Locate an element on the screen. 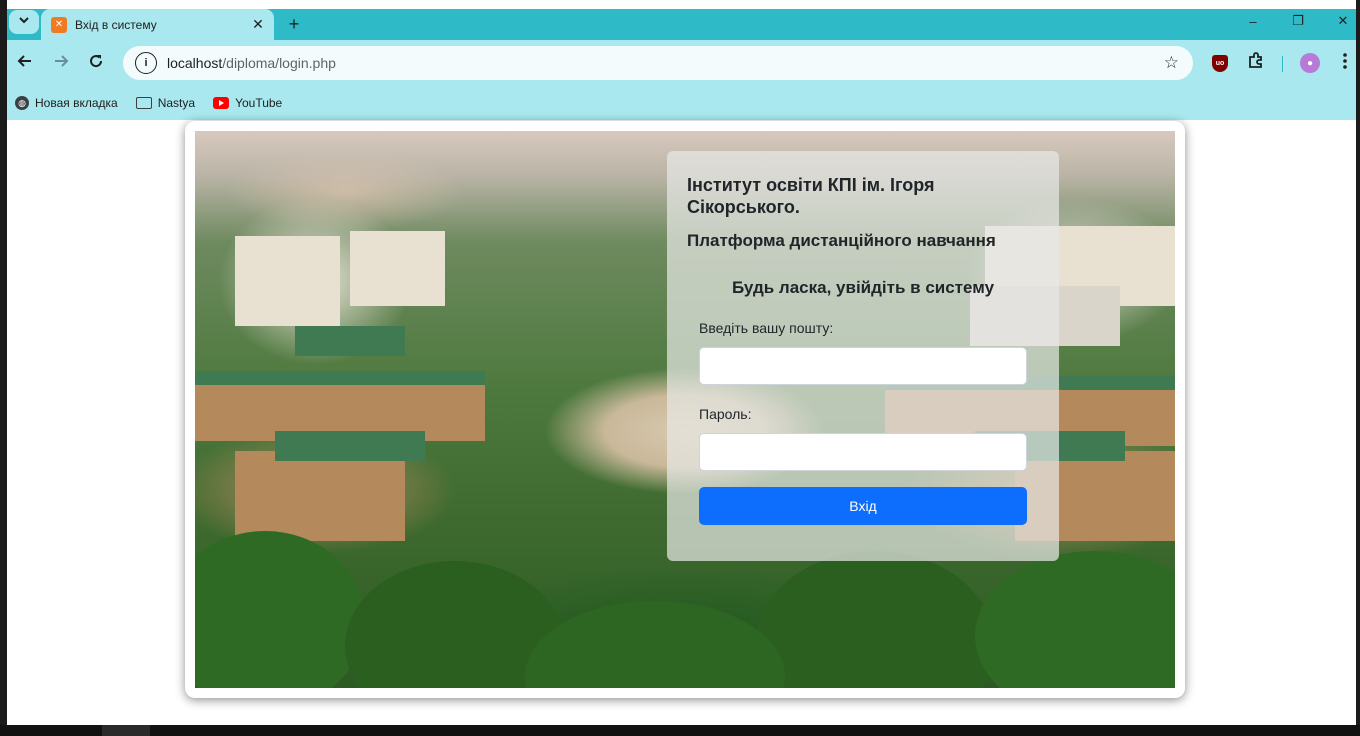 Image resolution: width=1360 pixels, height=736 pixels. bookmark-youtube: YouTube is located at coordinates (247, 103).